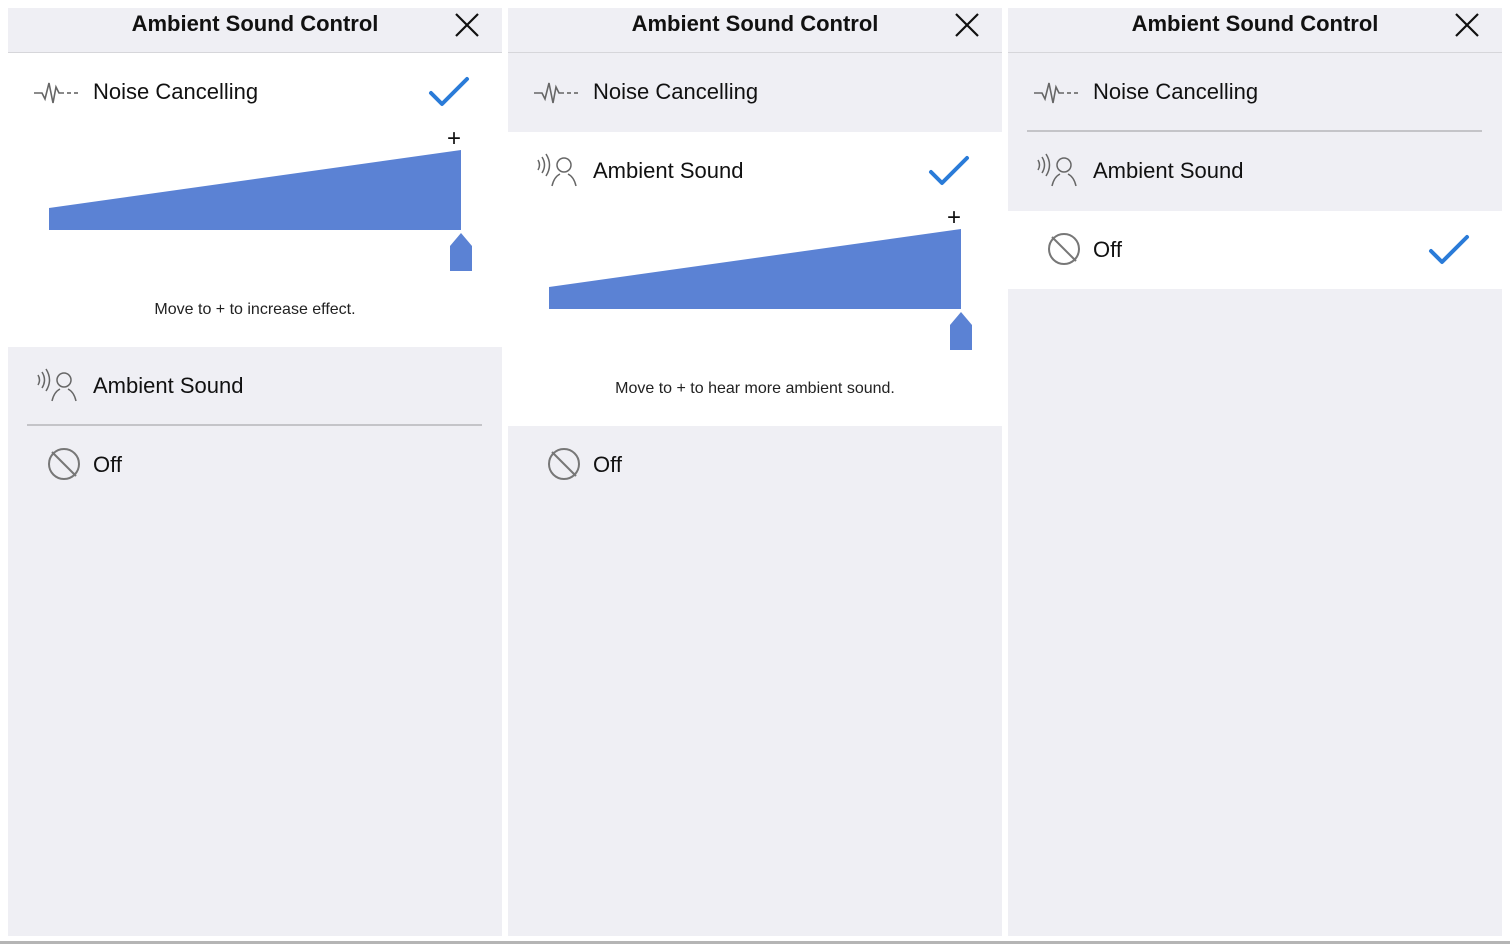  I want to click on slider-hint: Move to + to increase effect., so click(255, 309).